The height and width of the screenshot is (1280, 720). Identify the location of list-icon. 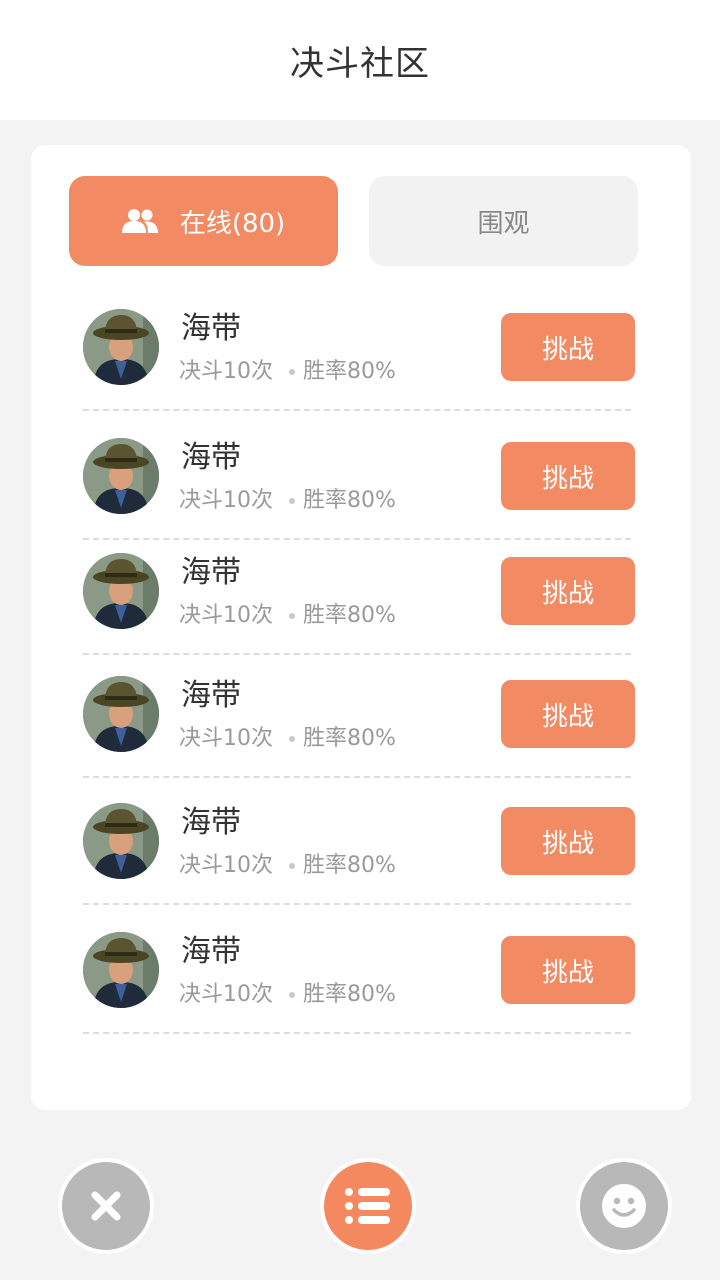
(368, 1206).